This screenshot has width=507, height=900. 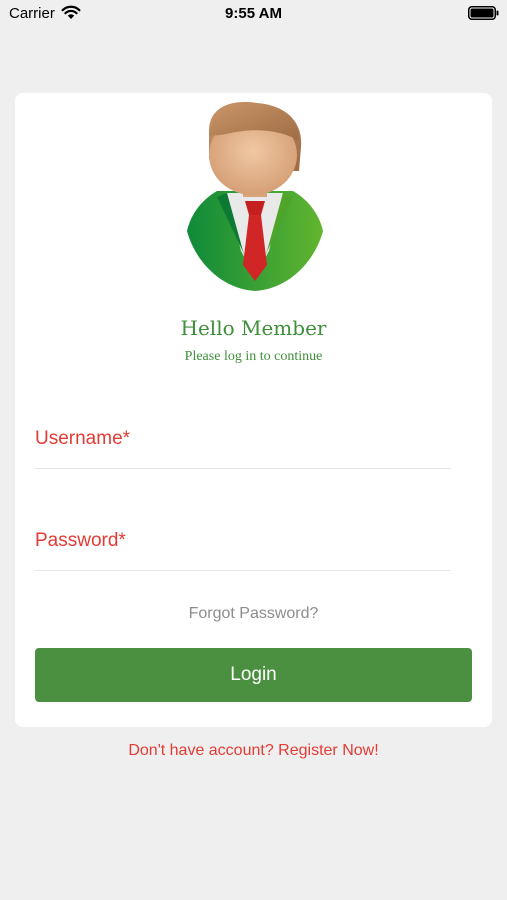 I want to click on username-label: Username*, so click(x=83, y=438).